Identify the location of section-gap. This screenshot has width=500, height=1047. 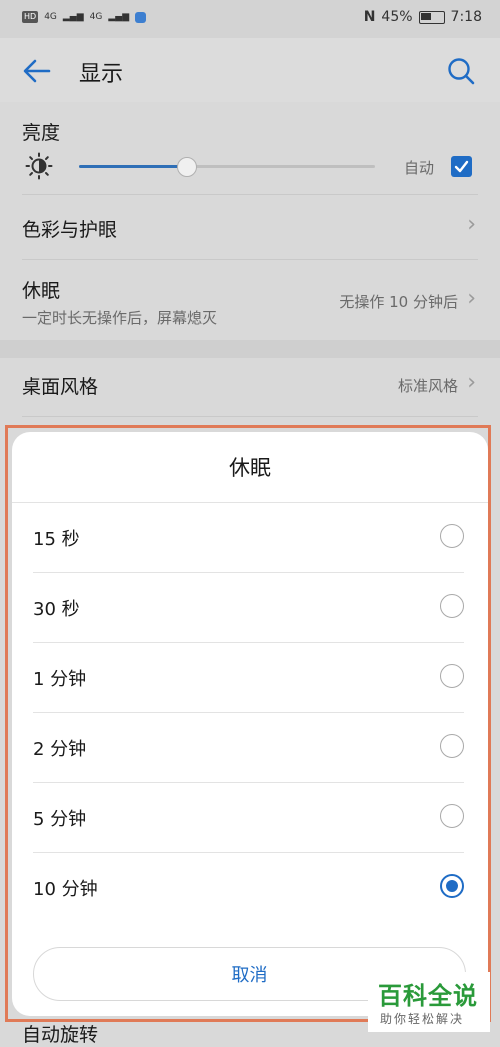
(250, 349).